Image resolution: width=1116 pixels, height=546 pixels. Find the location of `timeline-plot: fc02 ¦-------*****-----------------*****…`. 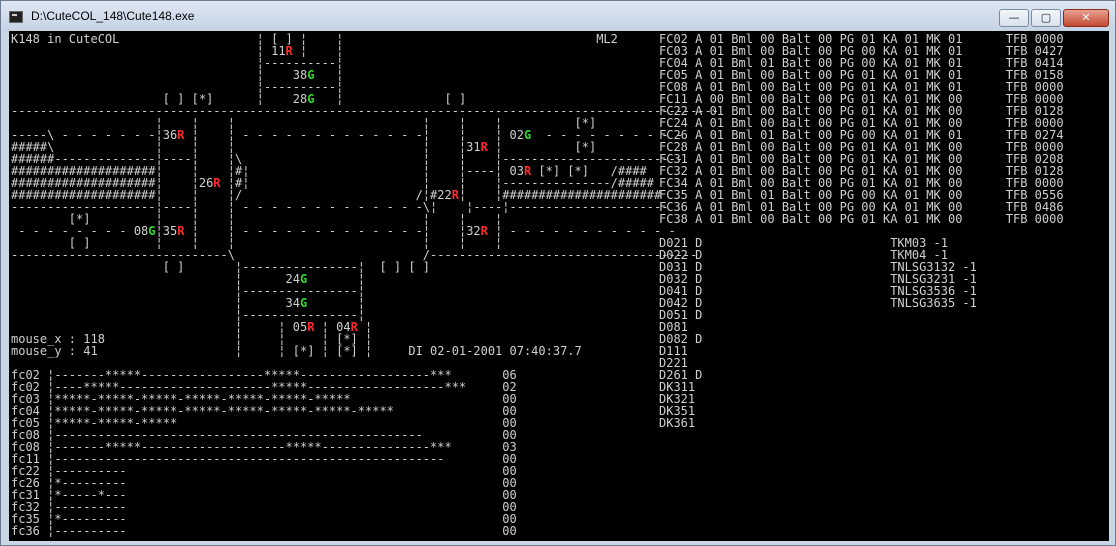

timeline-plot: fc02 ¦-------*****-----------------*****… is located at coordinates (264, 453).